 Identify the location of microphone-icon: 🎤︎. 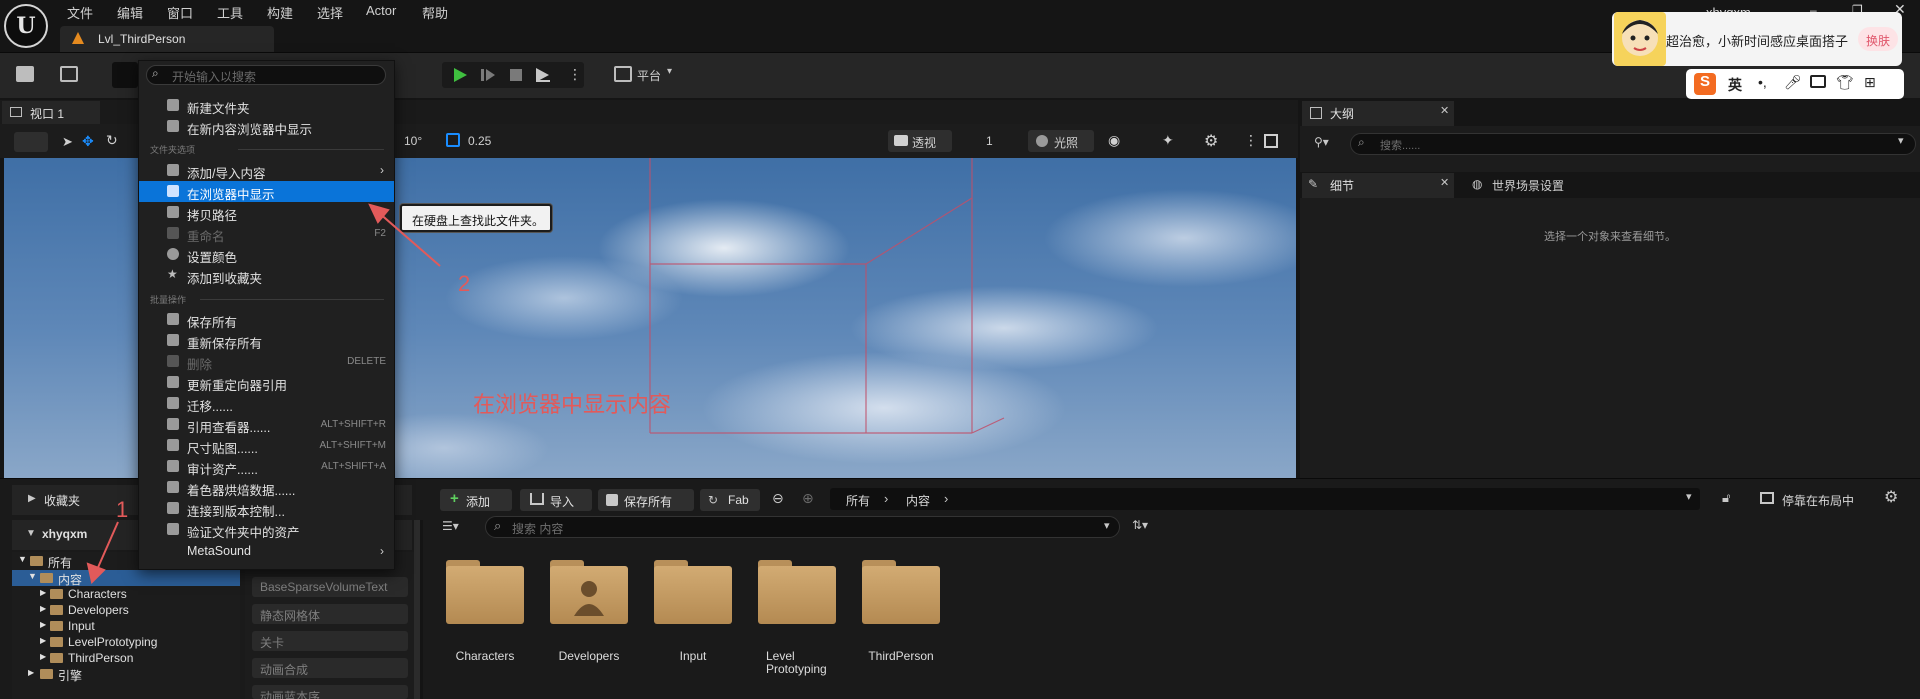
(1793, 82).